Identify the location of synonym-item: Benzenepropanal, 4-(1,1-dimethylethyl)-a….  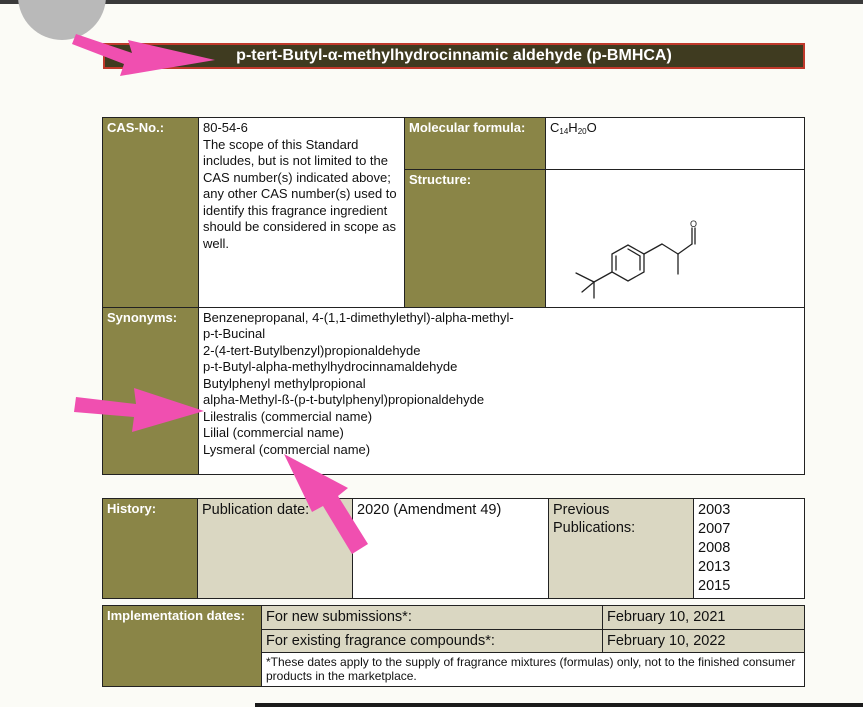
(358, 317).